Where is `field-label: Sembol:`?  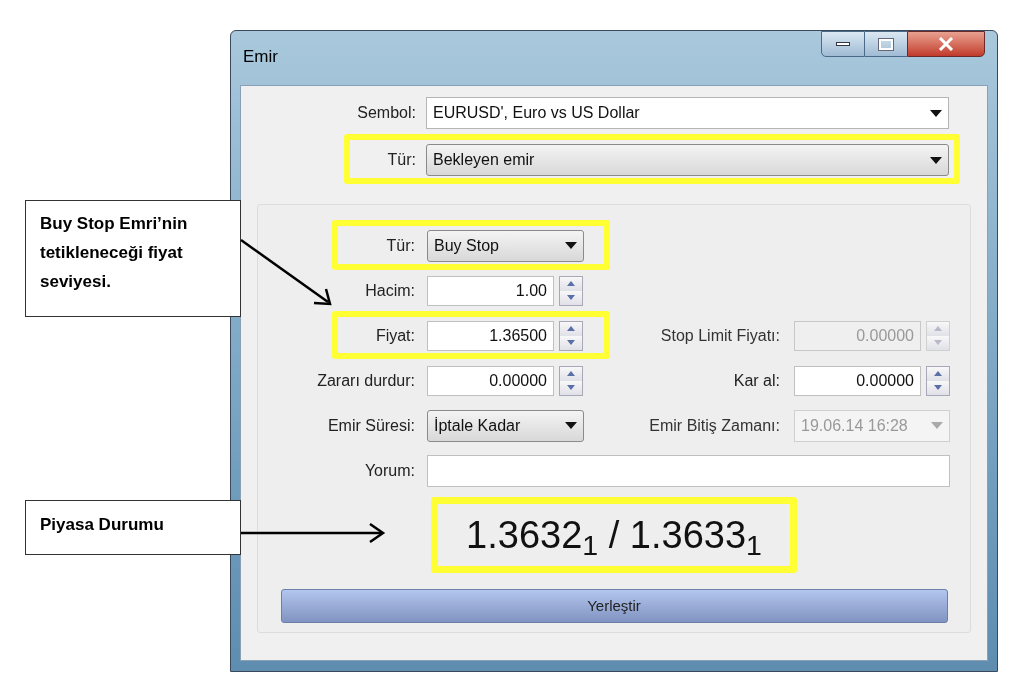 field-label: Sembol: is located at coordinates (386, 113).